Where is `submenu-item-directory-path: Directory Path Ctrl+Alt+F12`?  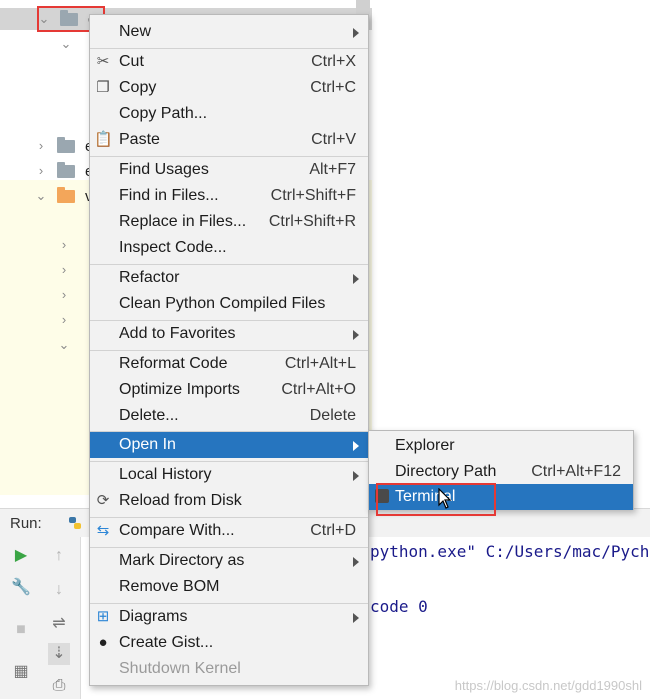
submenu-item-directory-path: Directory Path Ctrl+Alt+F12 is located at coordinates (501, 472).